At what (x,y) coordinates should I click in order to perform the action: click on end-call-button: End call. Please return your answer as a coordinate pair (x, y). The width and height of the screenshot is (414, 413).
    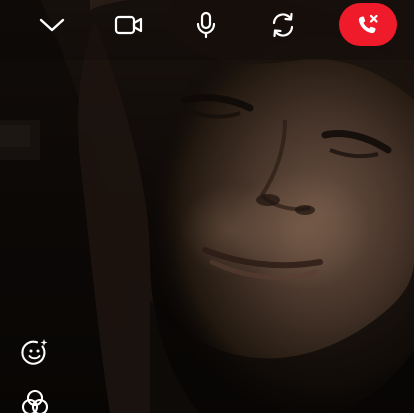
    Looking at the image, I should click on (368, 24).